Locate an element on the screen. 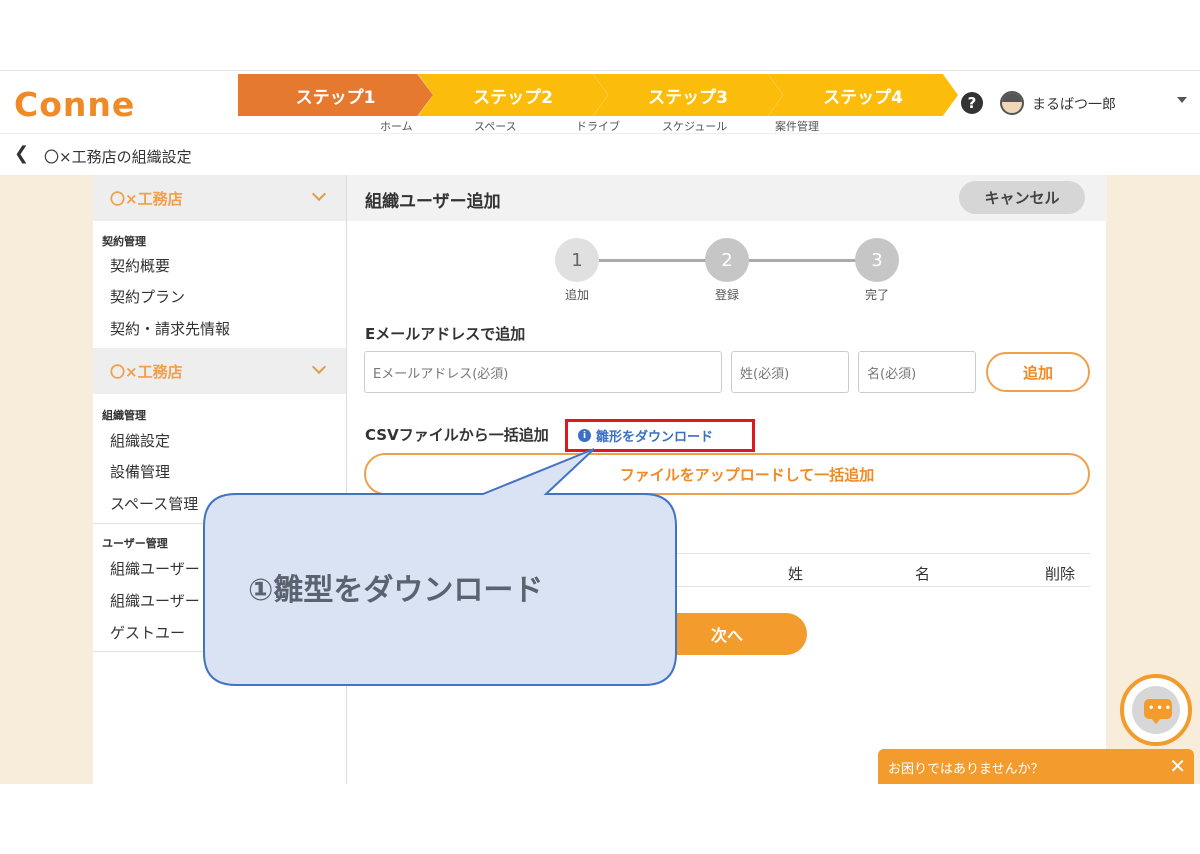  main-header: 組織ユーザー追加 キャンセル is located at coordinates (727, 198).